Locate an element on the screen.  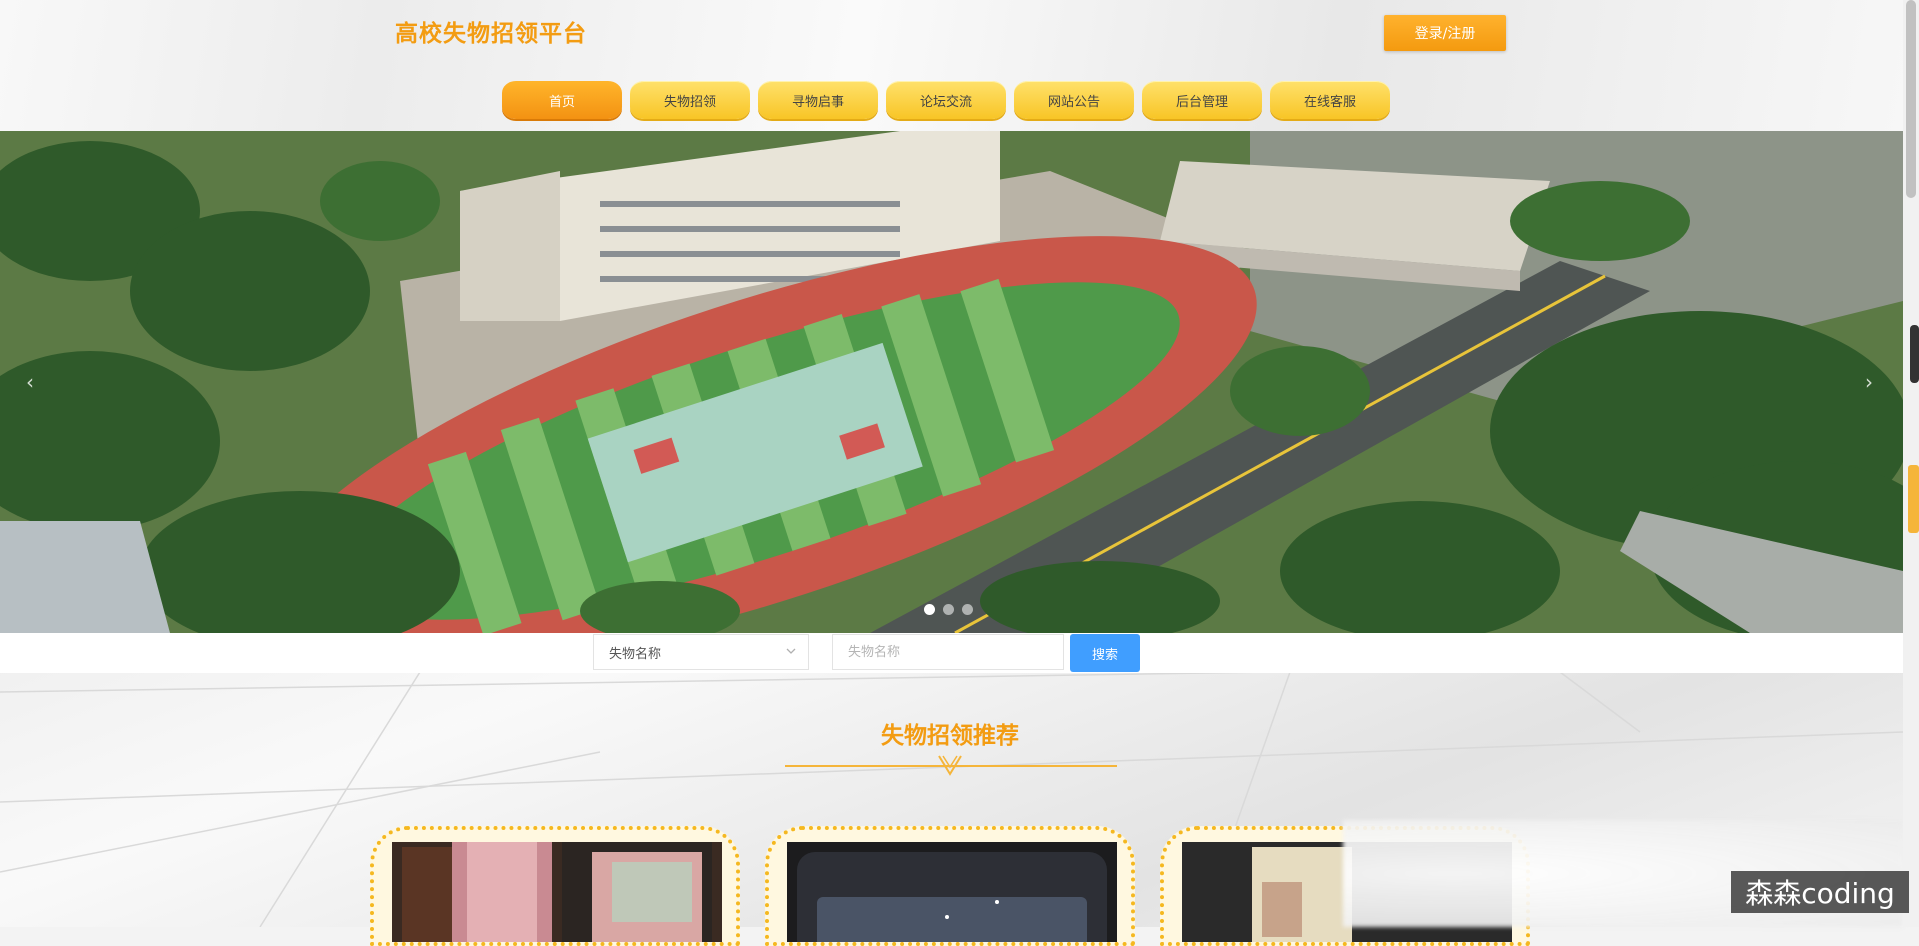
nav-item-forum: 论坛交流 is located at coordinates (946, 100).